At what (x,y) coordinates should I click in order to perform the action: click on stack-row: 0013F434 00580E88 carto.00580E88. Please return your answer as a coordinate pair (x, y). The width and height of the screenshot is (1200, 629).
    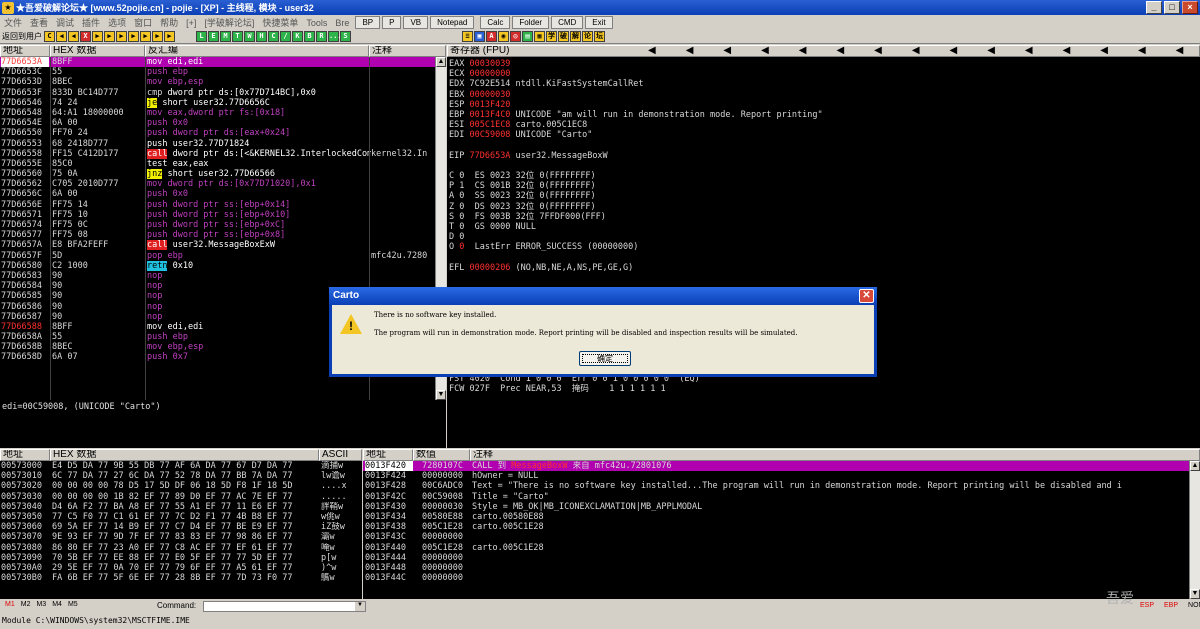
    Looking at the image, I should click on (776, 517).